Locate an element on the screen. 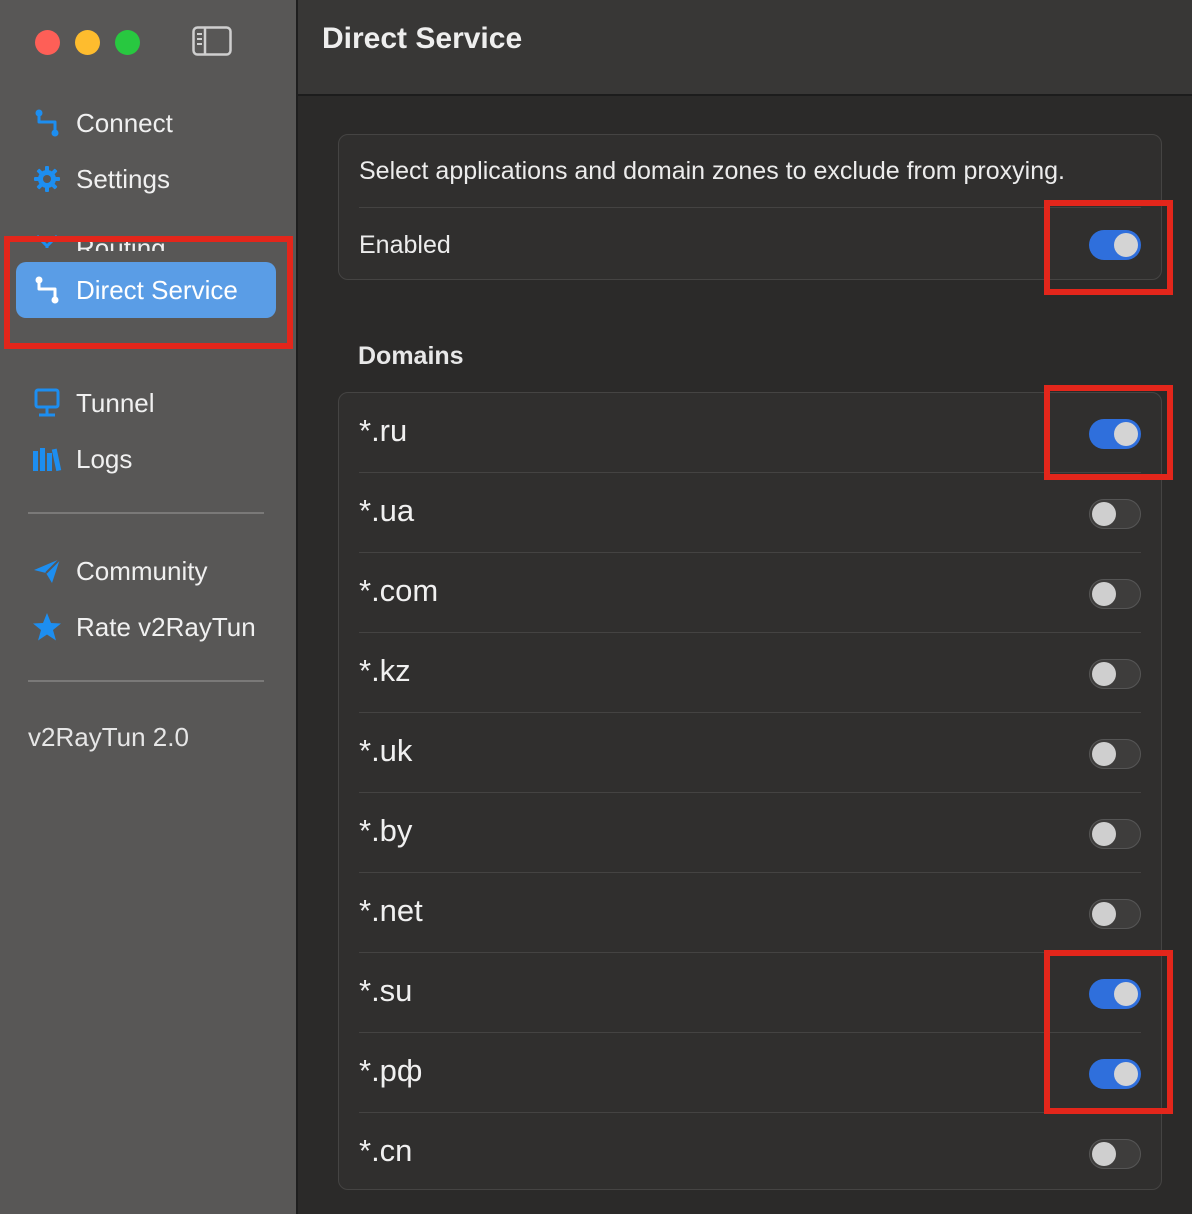 The image size is (1192, 1214). domain-toggle-kz is located at coordinates (1115, 674).